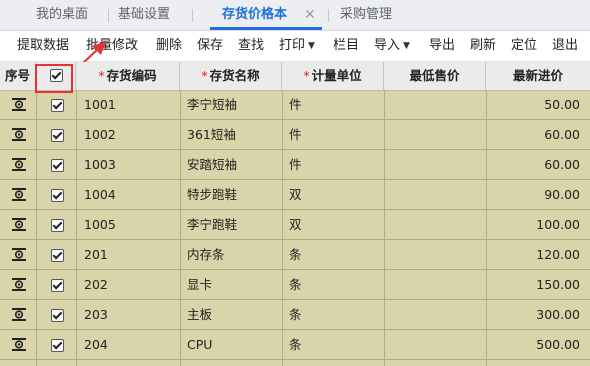 The width and height of the screenshot is (590, 366). What do you see at coordinates (435, 76) in the screenshot?
I see `header-min-price: 最低售价` at bounding box center [435, 76].